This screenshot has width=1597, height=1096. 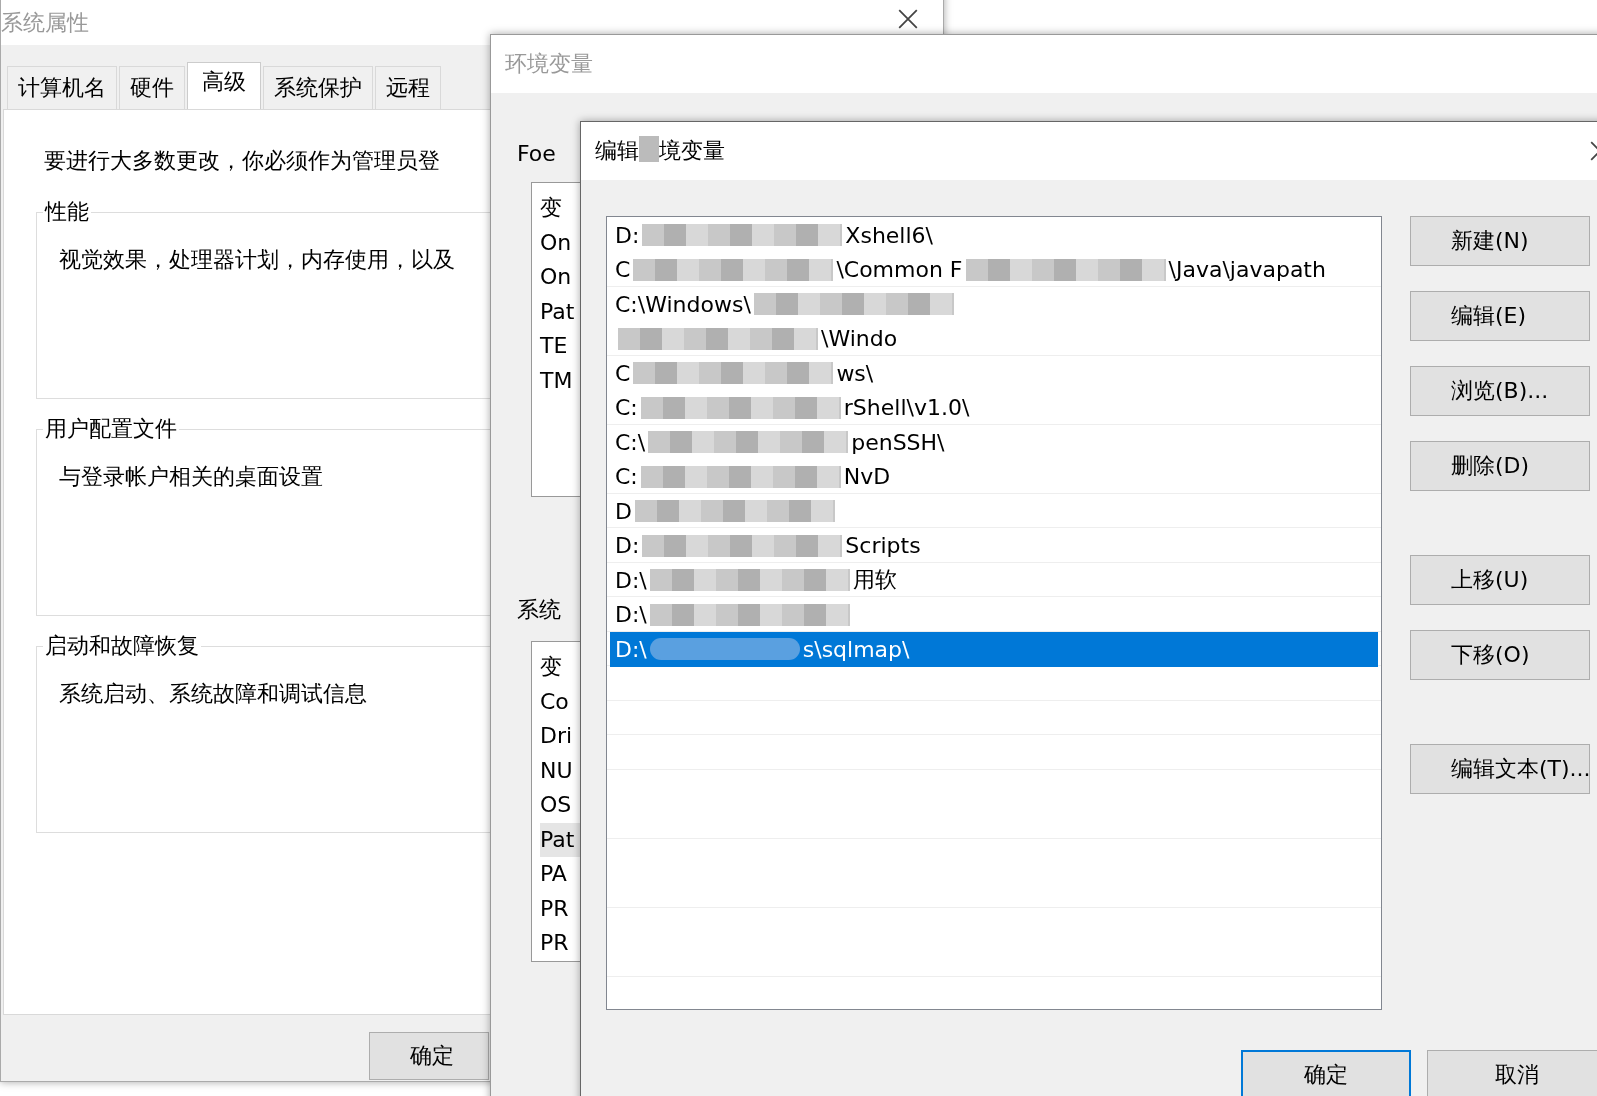 What do you see at coordinates (536, 153) in the screenshot?
I see `section-label: Foe` at bounding box center [536, 153].